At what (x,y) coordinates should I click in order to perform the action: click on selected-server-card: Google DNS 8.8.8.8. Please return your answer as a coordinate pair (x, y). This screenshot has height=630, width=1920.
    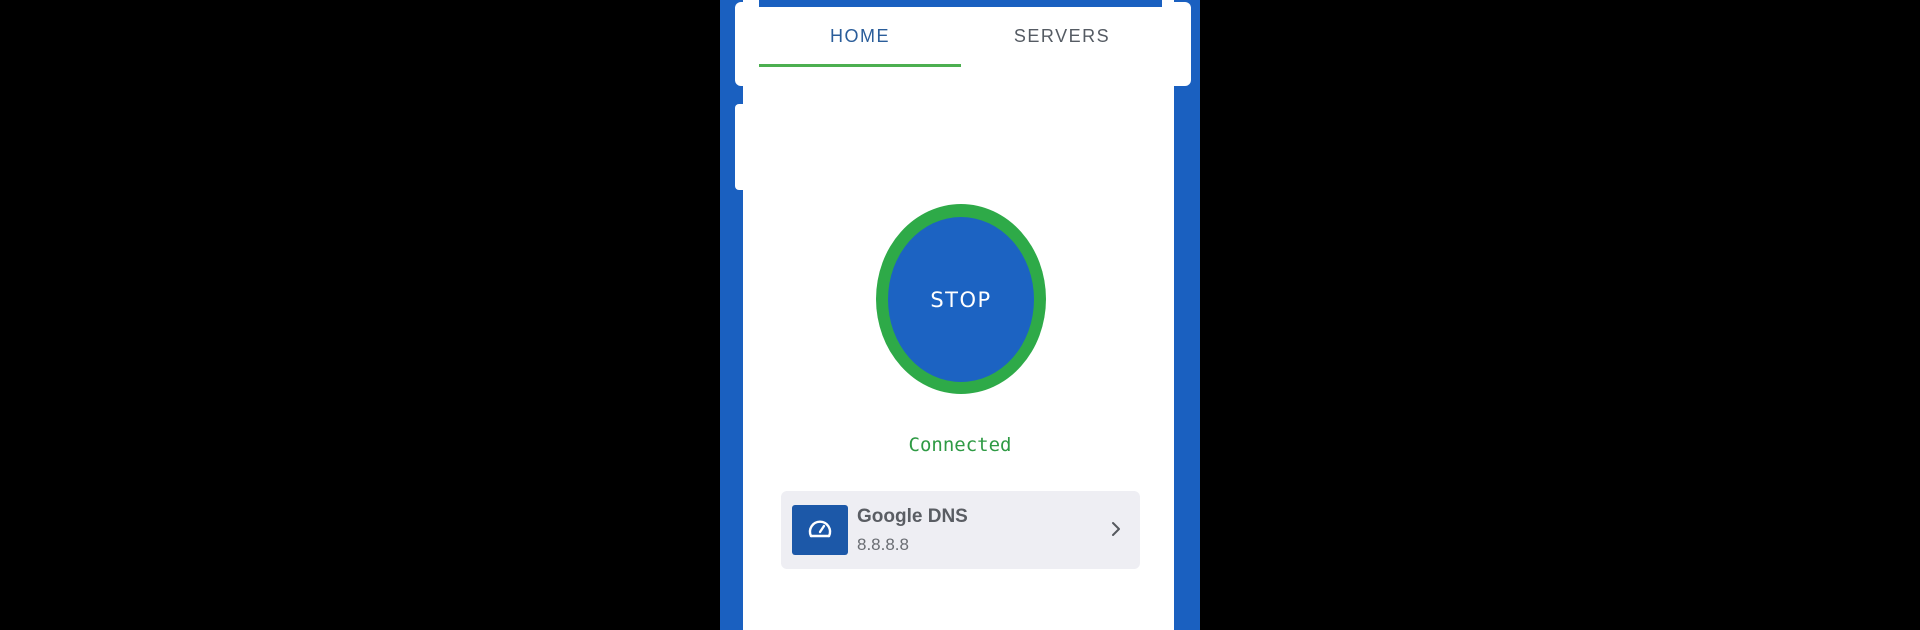
    Looking at the image, I should click on (960, 530).